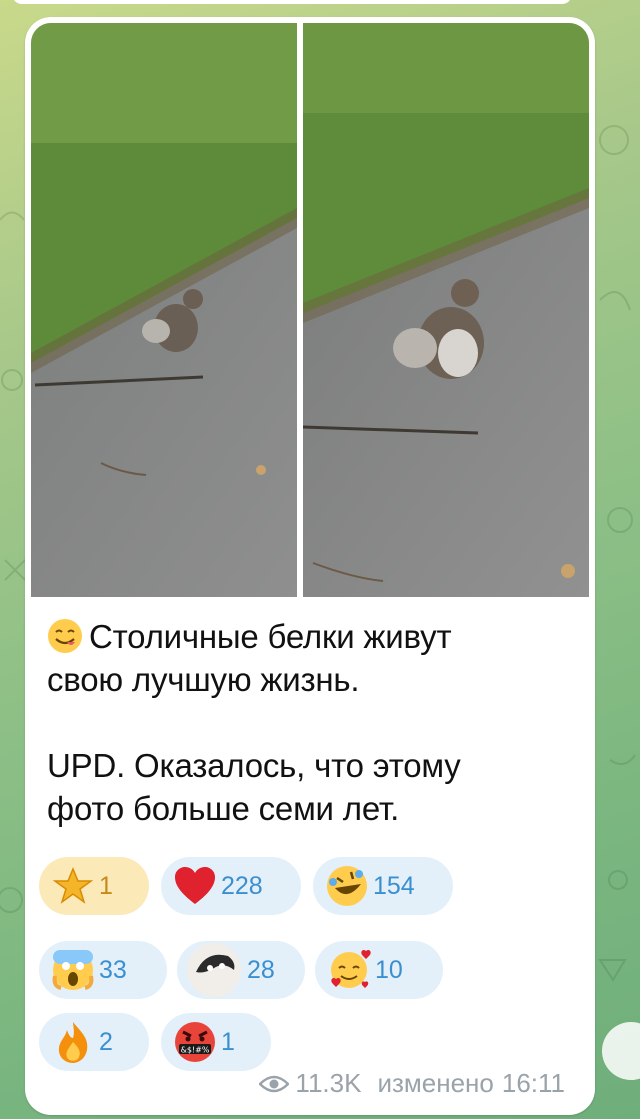 Image resolution: width=640 pixels, height=1119 pixels. I want to click on yum-face-icon, so click(65, 636).